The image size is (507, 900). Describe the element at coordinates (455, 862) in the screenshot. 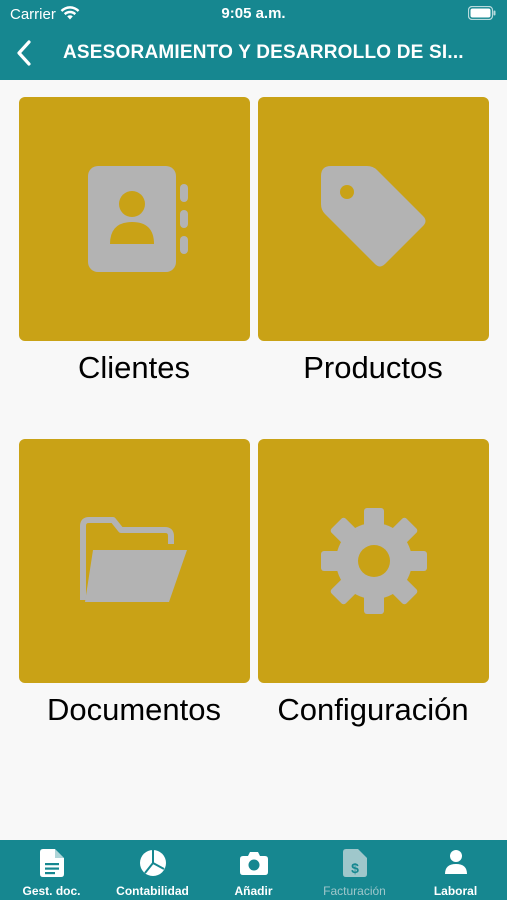

I see `person-icon` at that location.